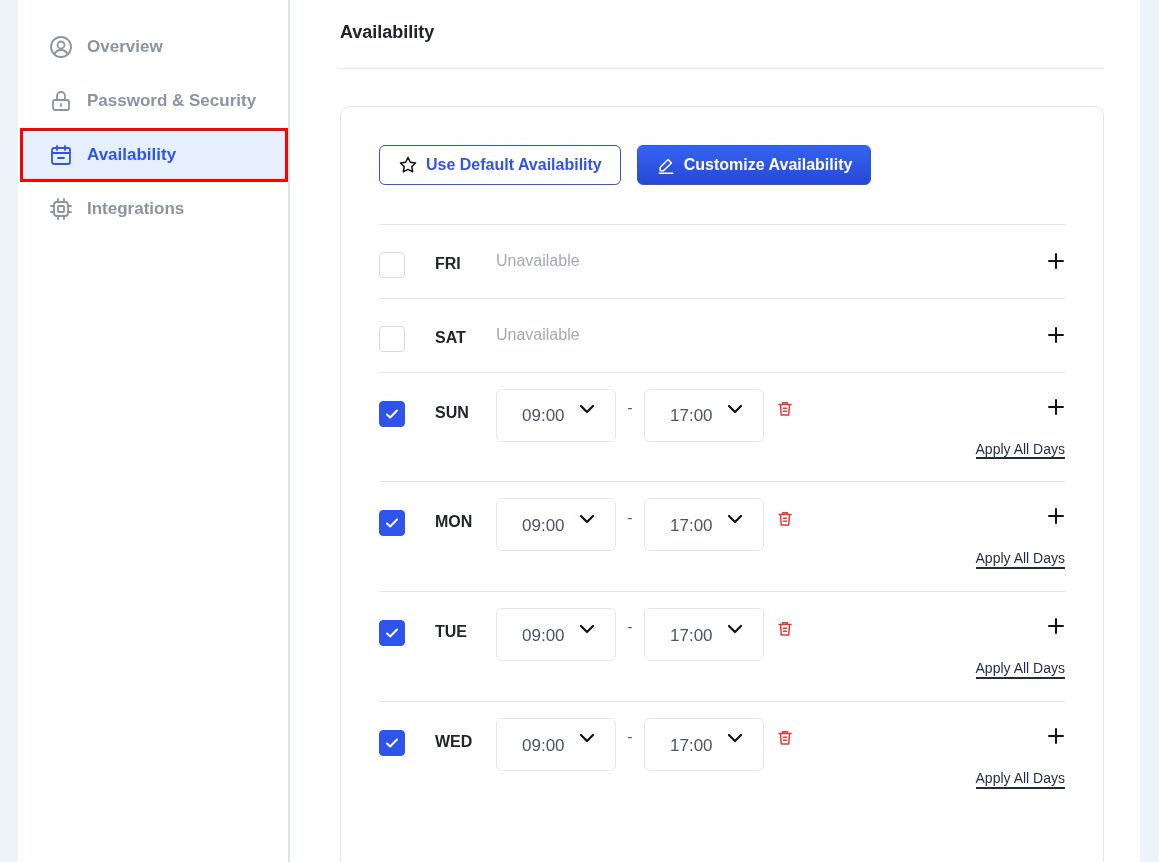 This screenshot has height=862, width=1159. I want to click on sidebar-item: Availability, so click(154, 155).